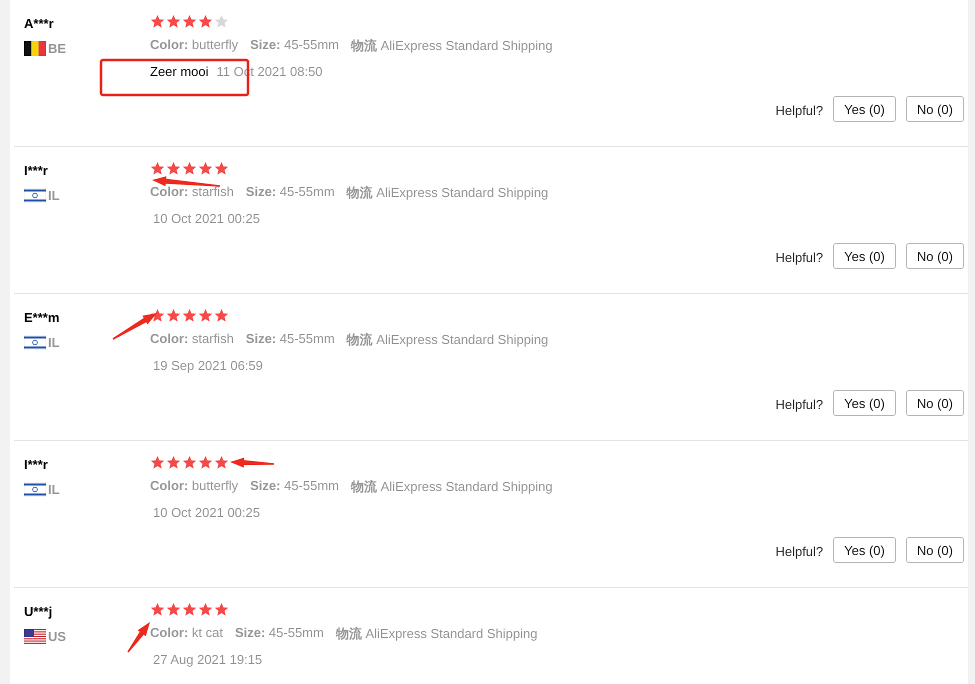 This screenshot has height=684, width=975. What do you see at coordinates (207, 659) in the screenshot?
I see `review-date: 27 Aug 2021 19:15` at bounding box center [207, 659].